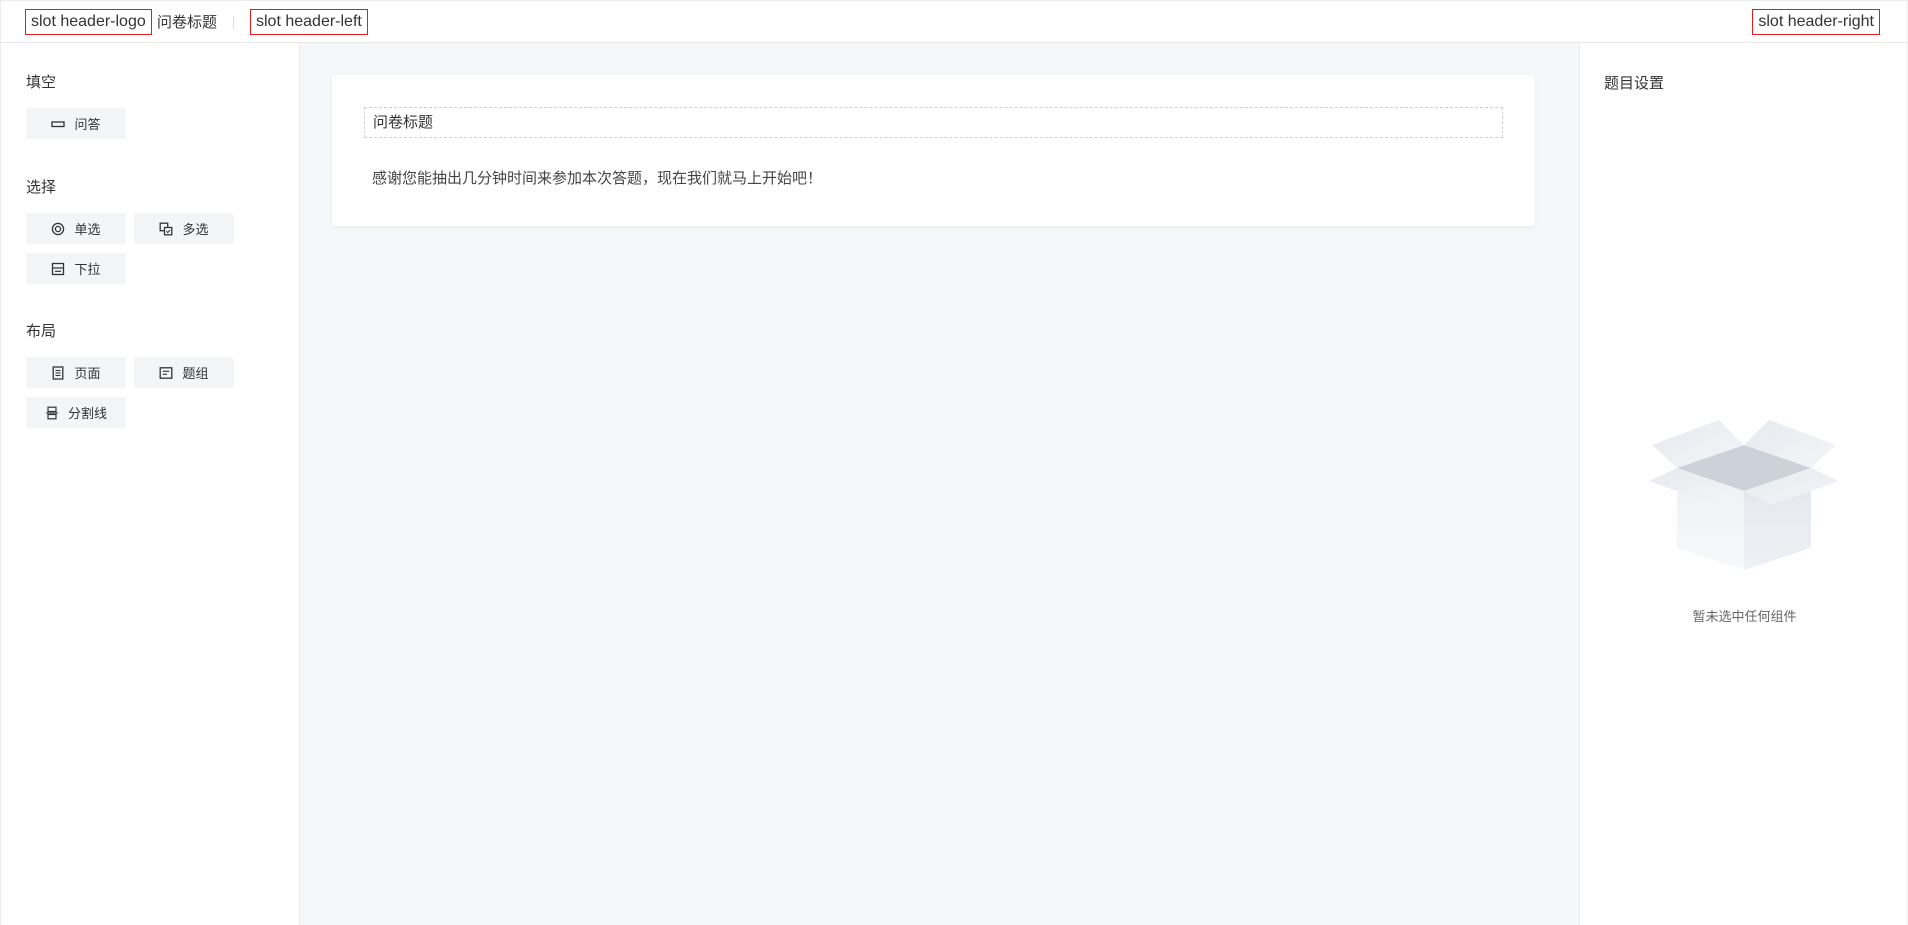 Image resolution: width=1908 pixels, height=925 pixels. Describe the element at coordinates (597, 177) in the screenshot. I see `survey-description: 感谢您能抽出几分钟时间来参加本次答题，现在我们就马上开始吧！` at that location.